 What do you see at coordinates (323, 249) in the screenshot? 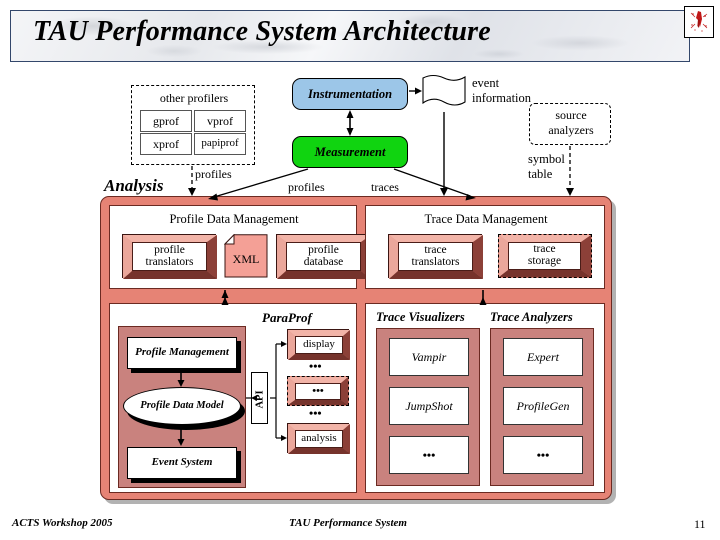
I see `profile-database-line1: profile` at bounding box center [323, 249].